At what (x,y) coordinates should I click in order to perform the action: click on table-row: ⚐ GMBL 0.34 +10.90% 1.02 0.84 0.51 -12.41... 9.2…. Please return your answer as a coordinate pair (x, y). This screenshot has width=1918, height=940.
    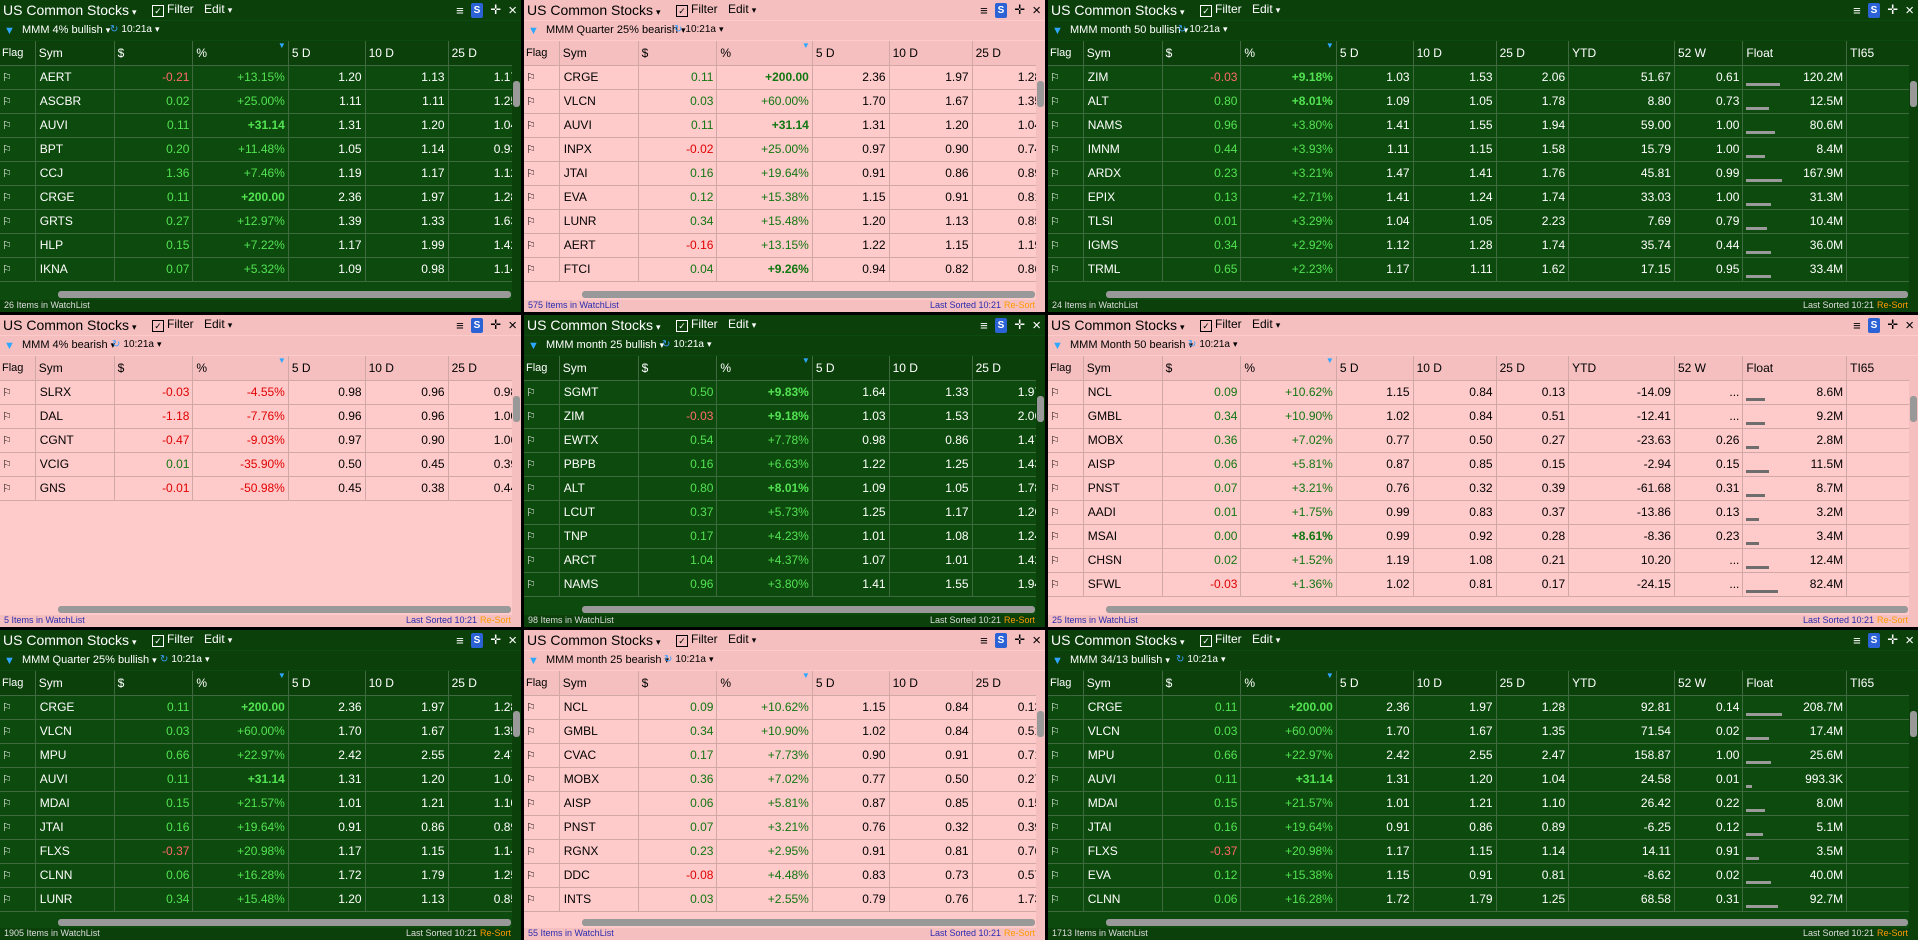
    Looking at the image, I should click on (1483, 416).